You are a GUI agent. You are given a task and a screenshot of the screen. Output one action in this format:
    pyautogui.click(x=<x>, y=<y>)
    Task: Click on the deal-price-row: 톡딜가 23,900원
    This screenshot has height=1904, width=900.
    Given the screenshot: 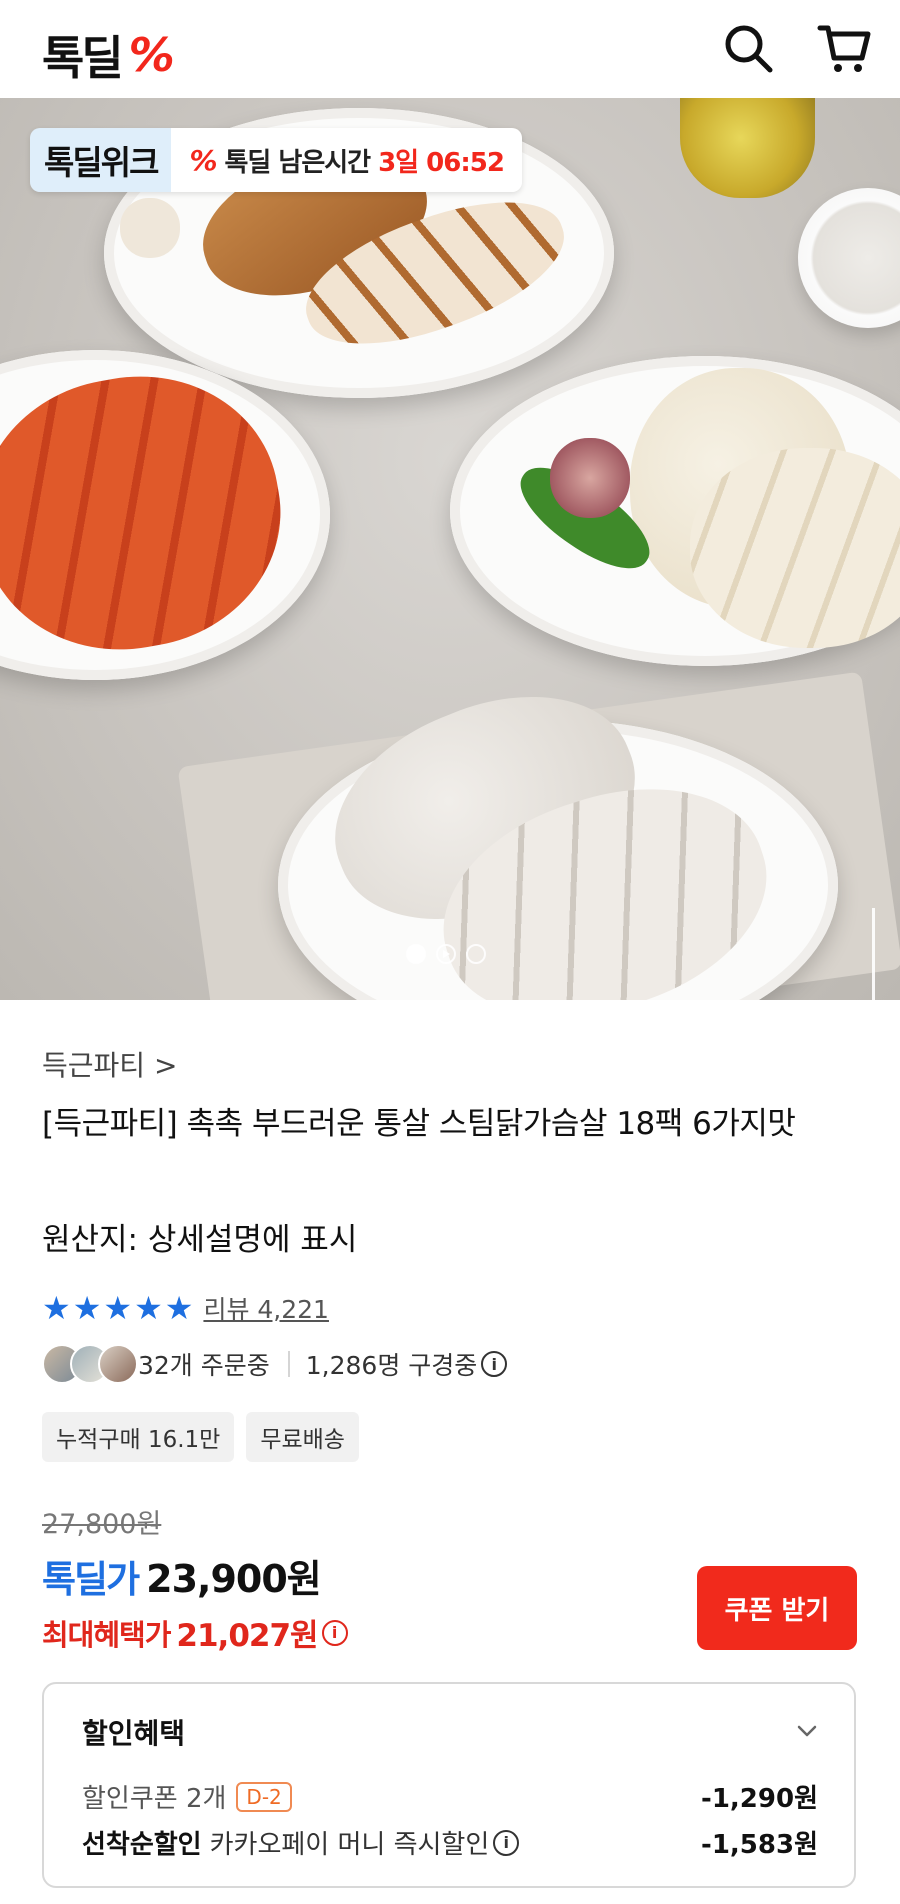 What is the action you would take?
    pyautogui.click(x=182, y=1575)
    